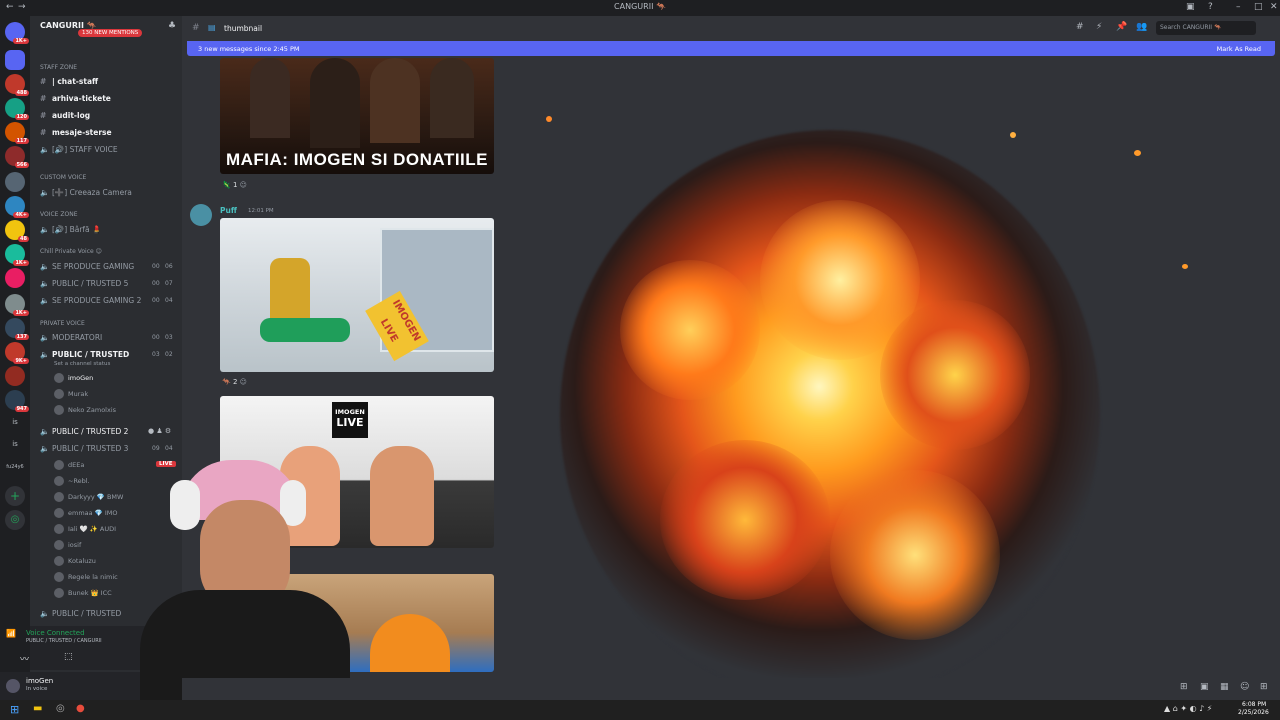 Image resolution: width=1280 pixels, height=720 pixels. Describe the element at coordinates (11, 633) in the screenshot. I see `signal-icon: 📶` at that location.